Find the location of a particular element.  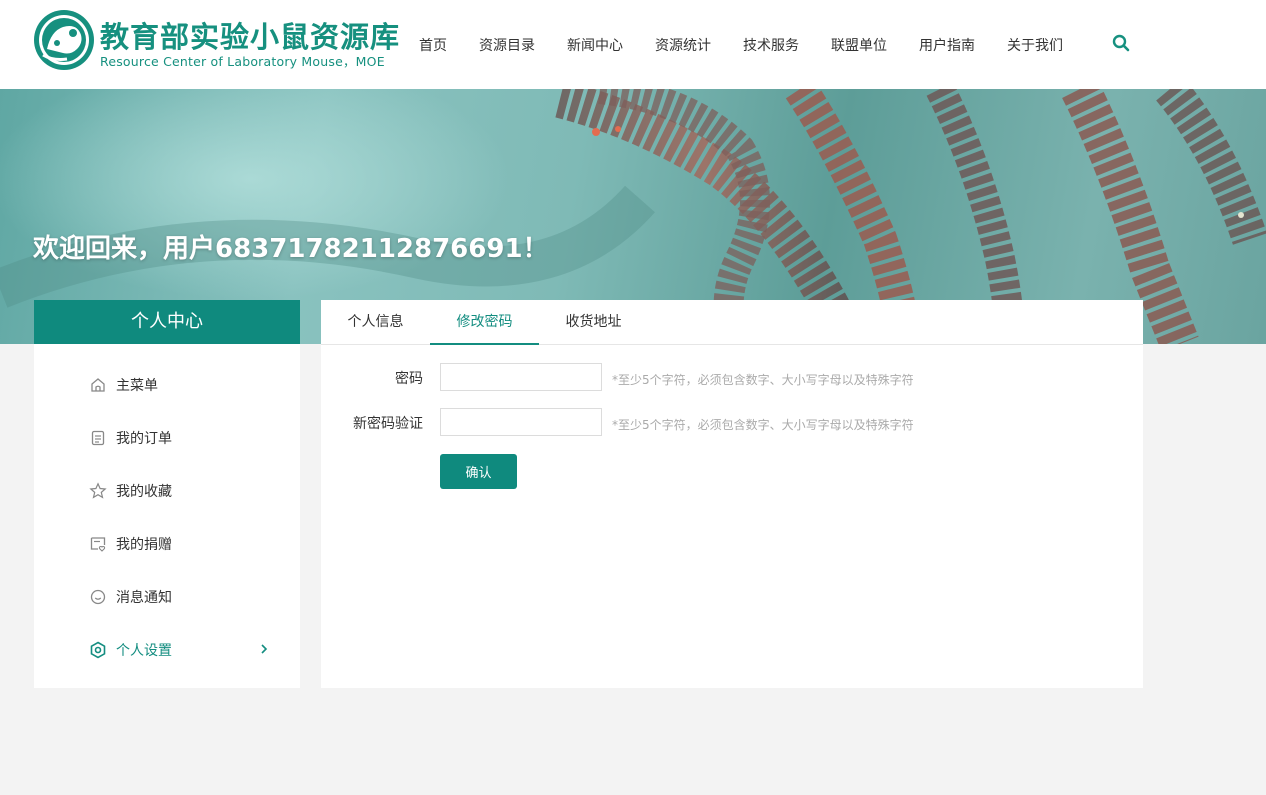

sidebar-item-label: 我的捐赠 is located at coordinates (144, 544).